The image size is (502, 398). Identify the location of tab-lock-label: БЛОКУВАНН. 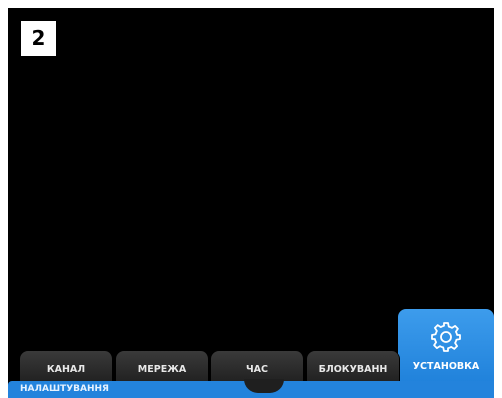
(353, 369).